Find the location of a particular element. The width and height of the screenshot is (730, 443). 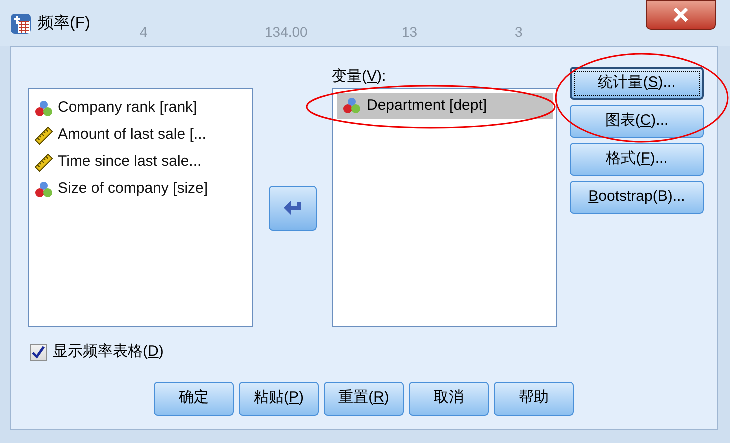

app-icon is located at coordinates (21, 24).